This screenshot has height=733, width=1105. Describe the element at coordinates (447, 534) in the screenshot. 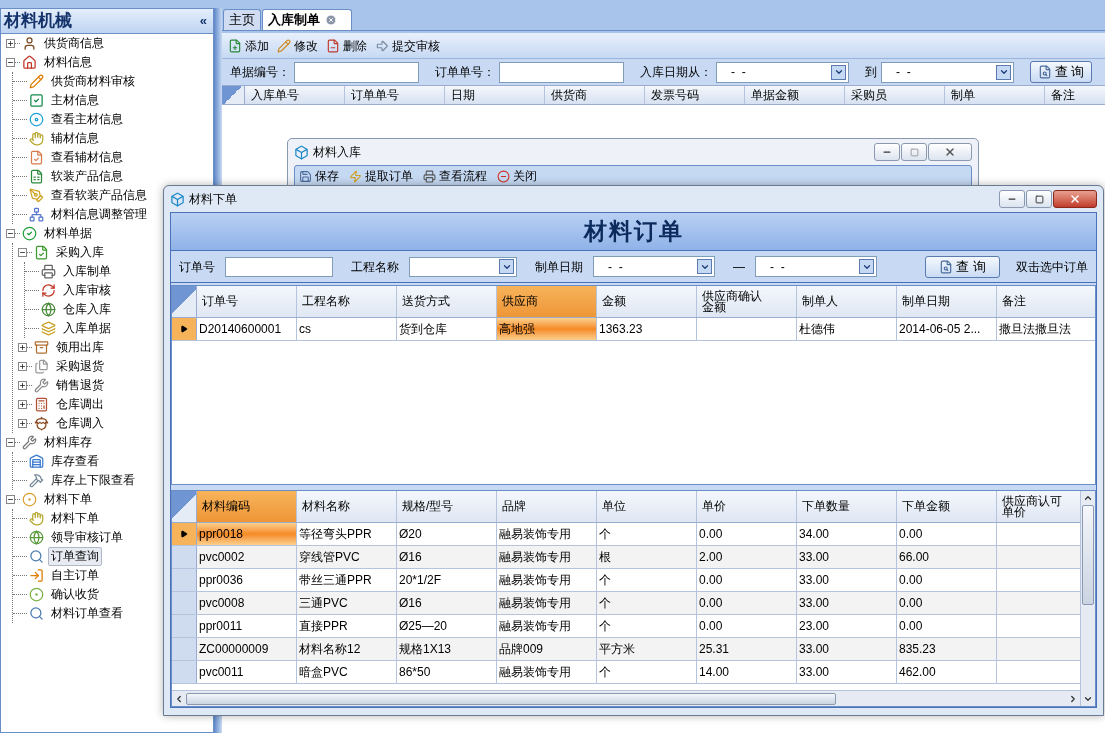

I see `table-cell: Ø20` at that location.